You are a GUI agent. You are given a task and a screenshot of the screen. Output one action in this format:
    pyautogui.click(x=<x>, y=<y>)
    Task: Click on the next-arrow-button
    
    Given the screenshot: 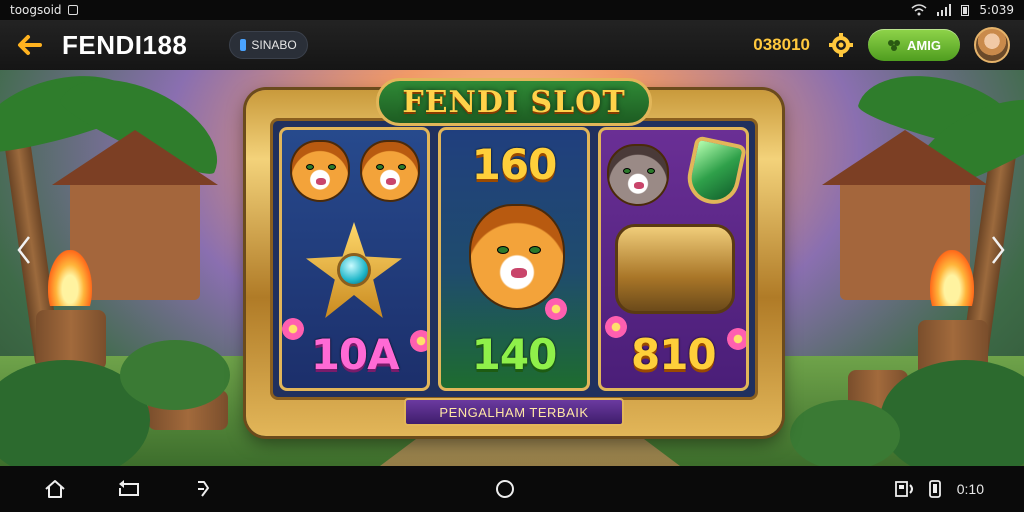 What is the action you would take?
    pyautogui.click(x=998, y=250)
    